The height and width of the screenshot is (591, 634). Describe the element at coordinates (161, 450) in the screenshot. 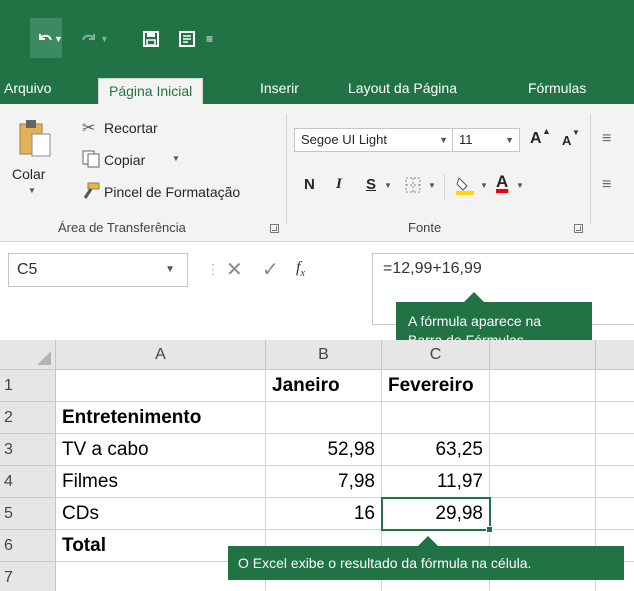

I see `cell-a3: TV a cabo` at that location.